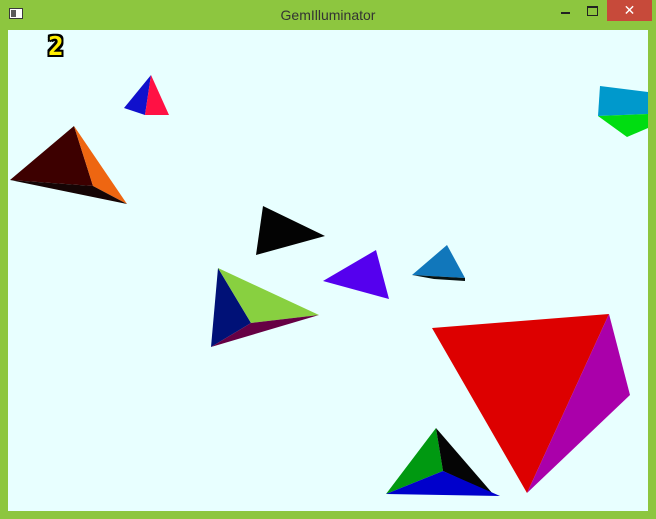 This screenshot has height=519, width=656. Describe the element at coordinates (443, 462) in the screenshot. I see `gem-green-blue` at that location.